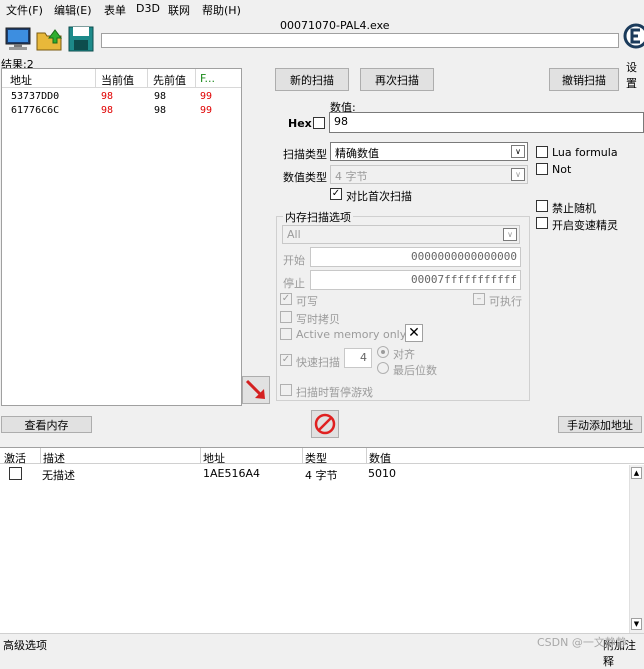 The width and height of the screenshot is (644, 669). What do you see at coordinates (335, 25) in the screenshot?
I see `window-title: 00071070-PAL4.exe` at bounding box center [335, 25].